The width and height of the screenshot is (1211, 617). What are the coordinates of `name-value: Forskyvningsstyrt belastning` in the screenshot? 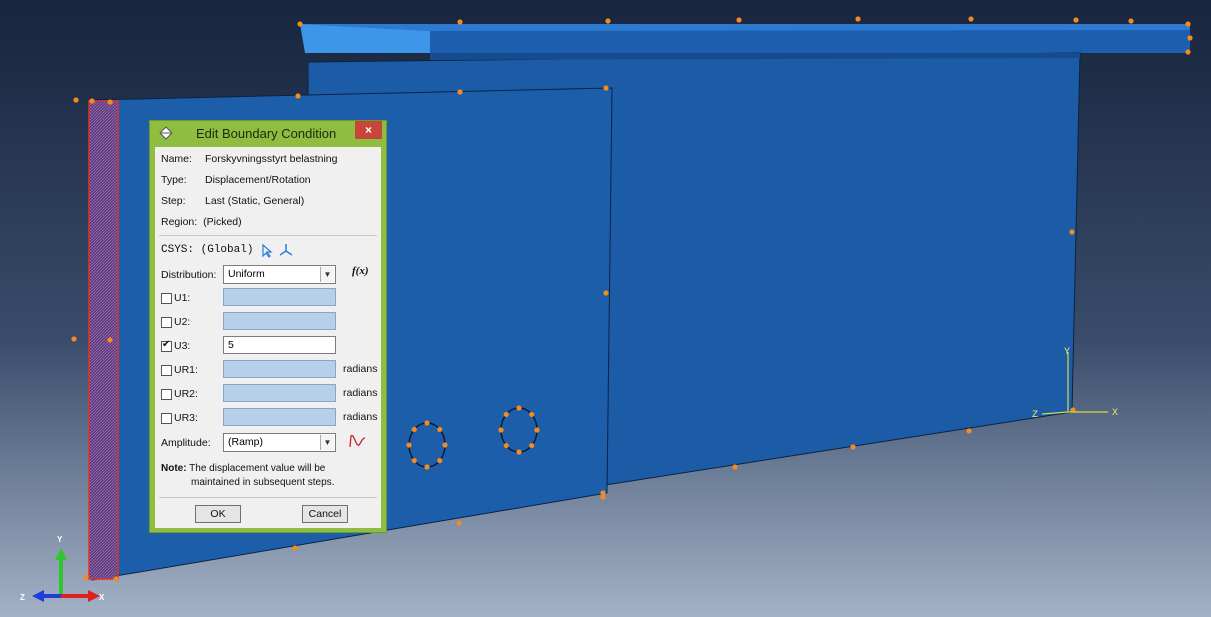 It's located at (271, 159).